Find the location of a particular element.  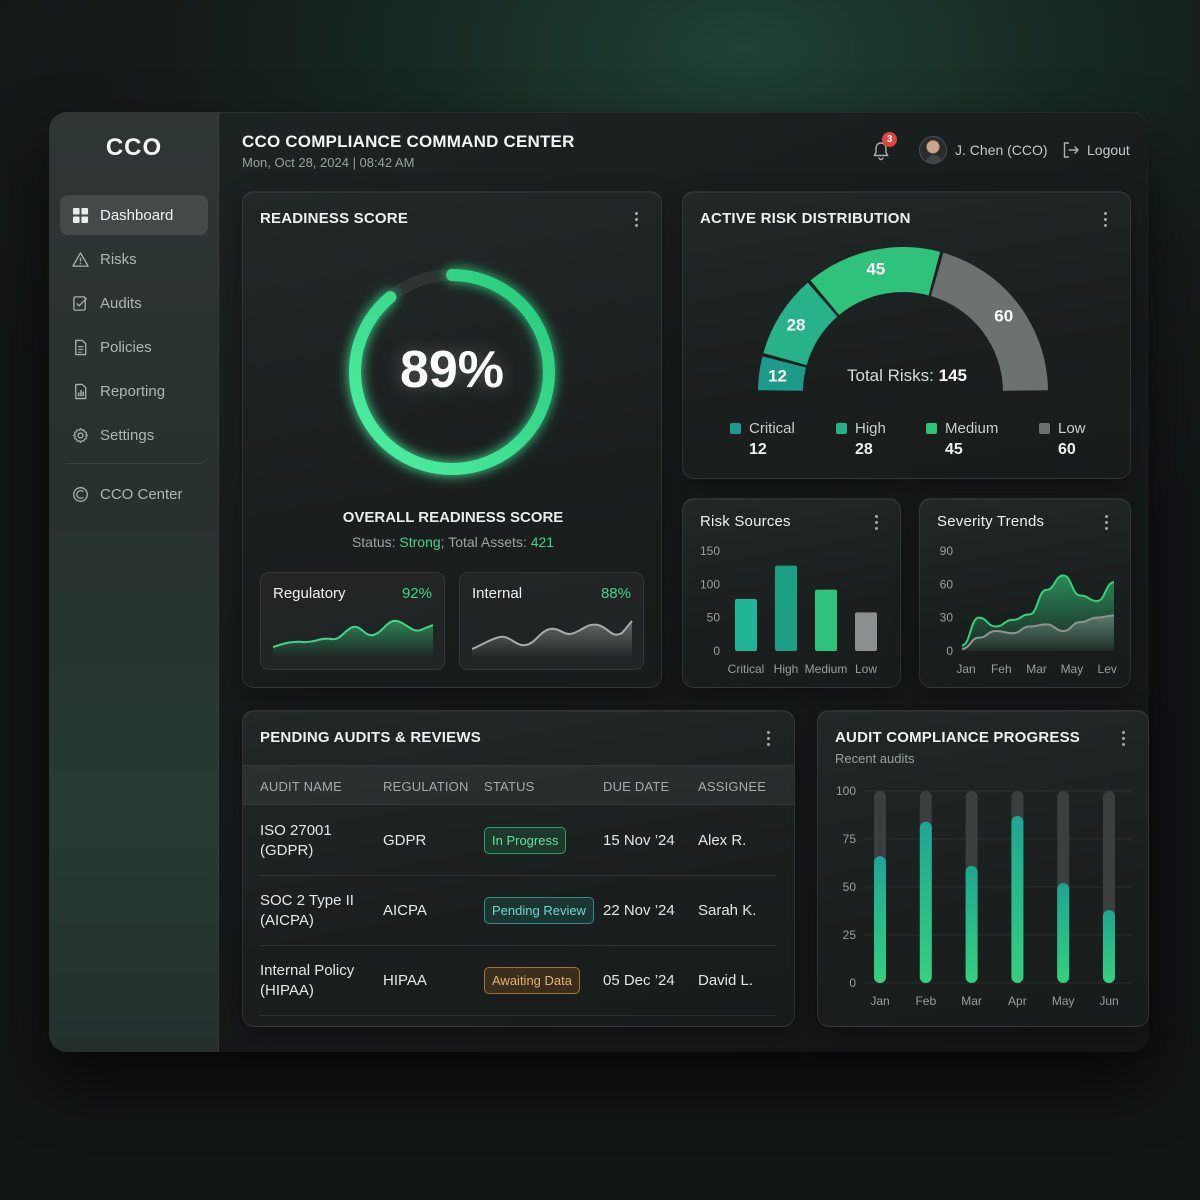

bar-mar is located at coordinates (971, 924).